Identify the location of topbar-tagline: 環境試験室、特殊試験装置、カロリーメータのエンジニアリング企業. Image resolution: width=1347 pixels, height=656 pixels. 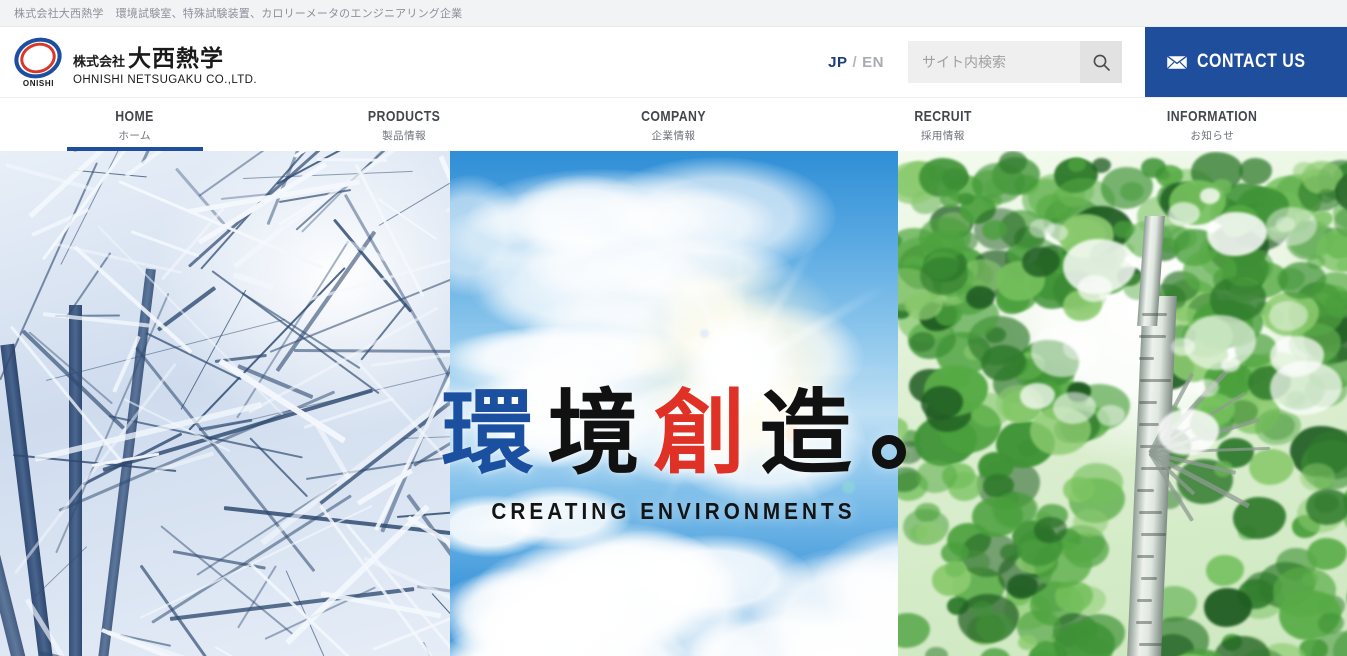
(289, 14).